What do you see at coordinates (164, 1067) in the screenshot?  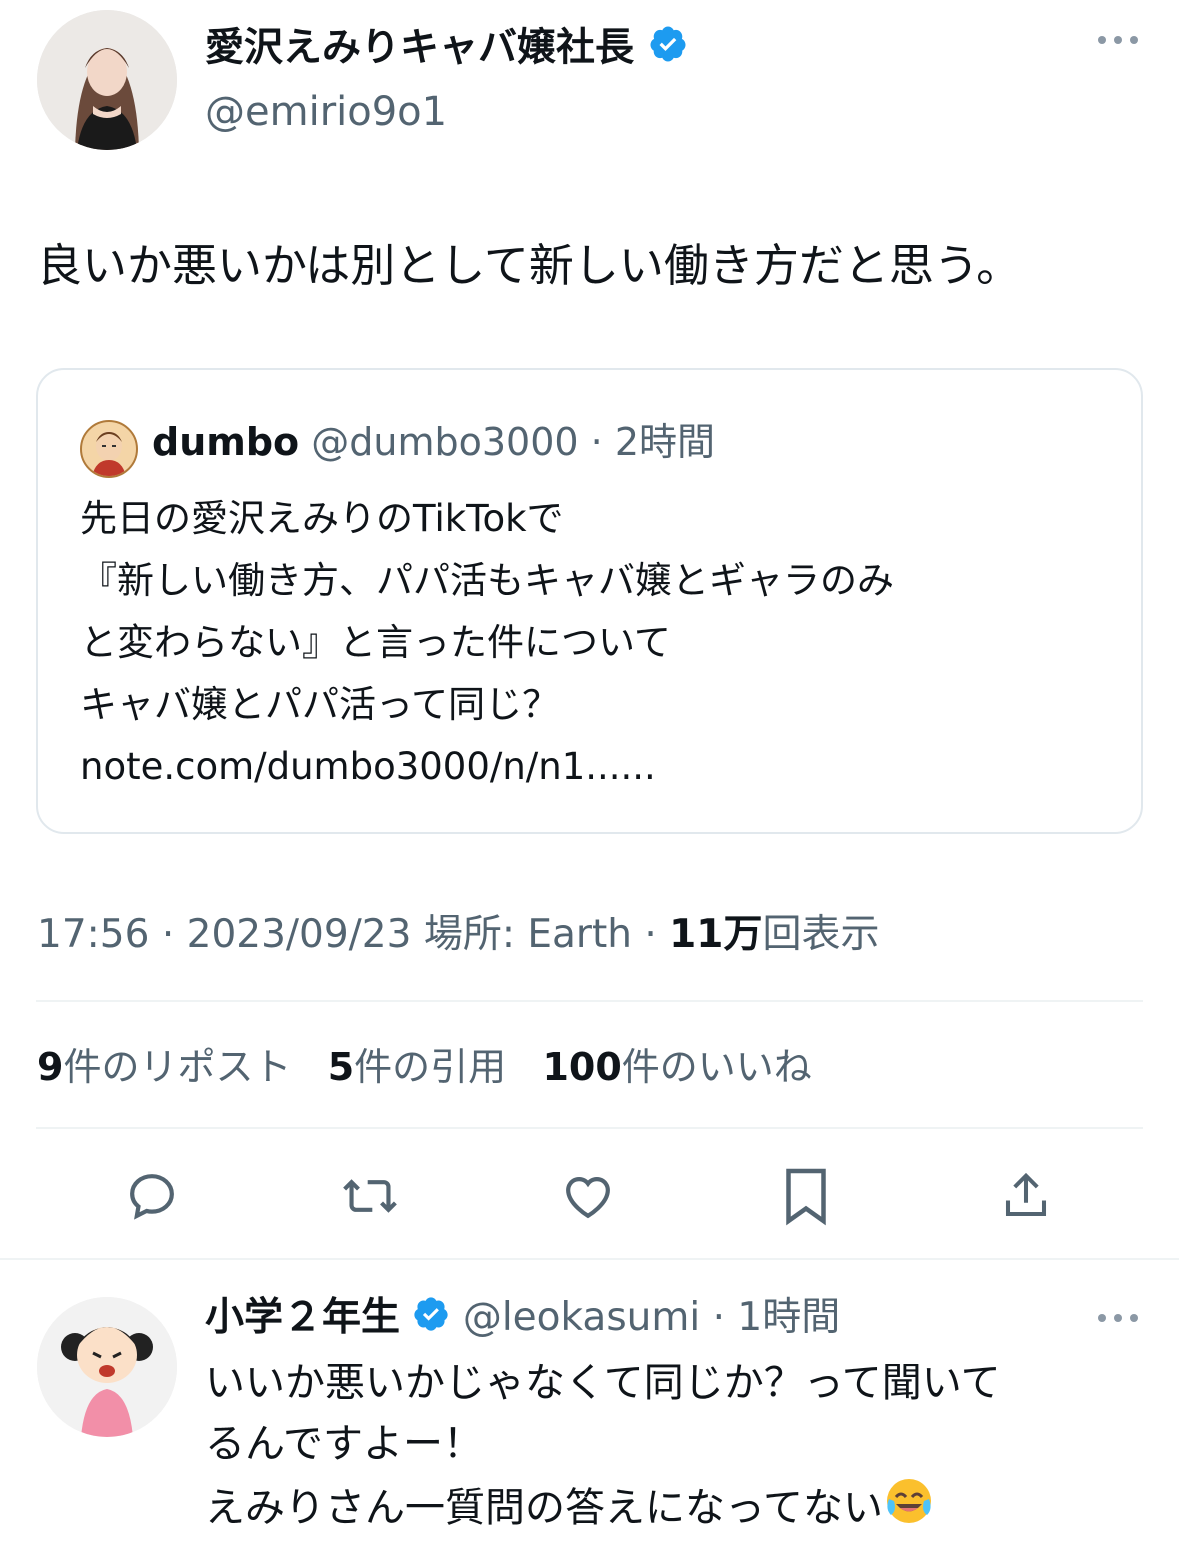 I see `repost-stat: 9件のリポスト` at bounding box center [164, 1067].